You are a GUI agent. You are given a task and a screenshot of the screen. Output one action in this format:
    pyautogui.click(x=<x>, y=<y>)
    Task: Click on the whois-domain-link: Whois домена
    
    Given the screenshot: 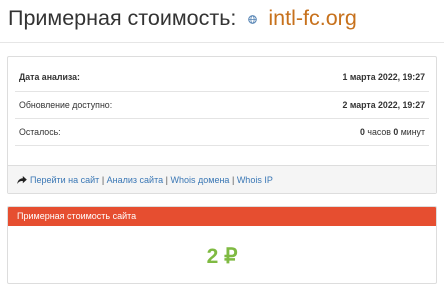 What is the action you would take?
    pyautogui.click(x=200, y=180)
    